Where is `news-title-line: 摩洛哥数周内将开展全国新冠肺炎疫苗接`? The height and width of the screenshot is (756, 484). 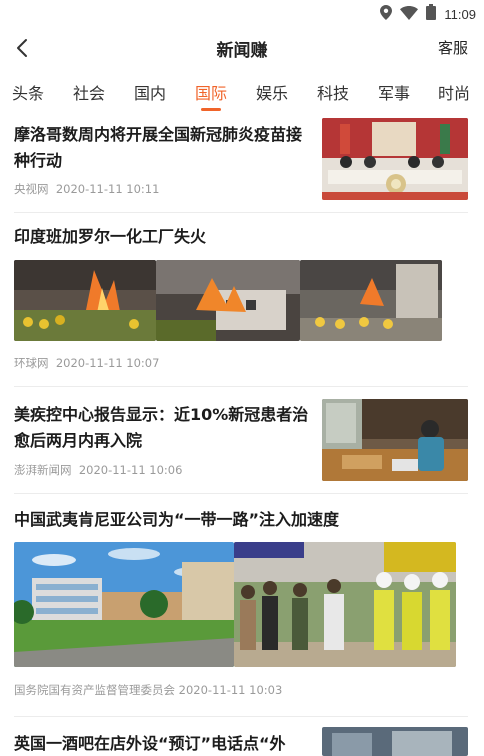 news-title-line: 摩洛哥数周内将开展全国新冠肺炎疫苗接 is located at coordinates (158, 134).